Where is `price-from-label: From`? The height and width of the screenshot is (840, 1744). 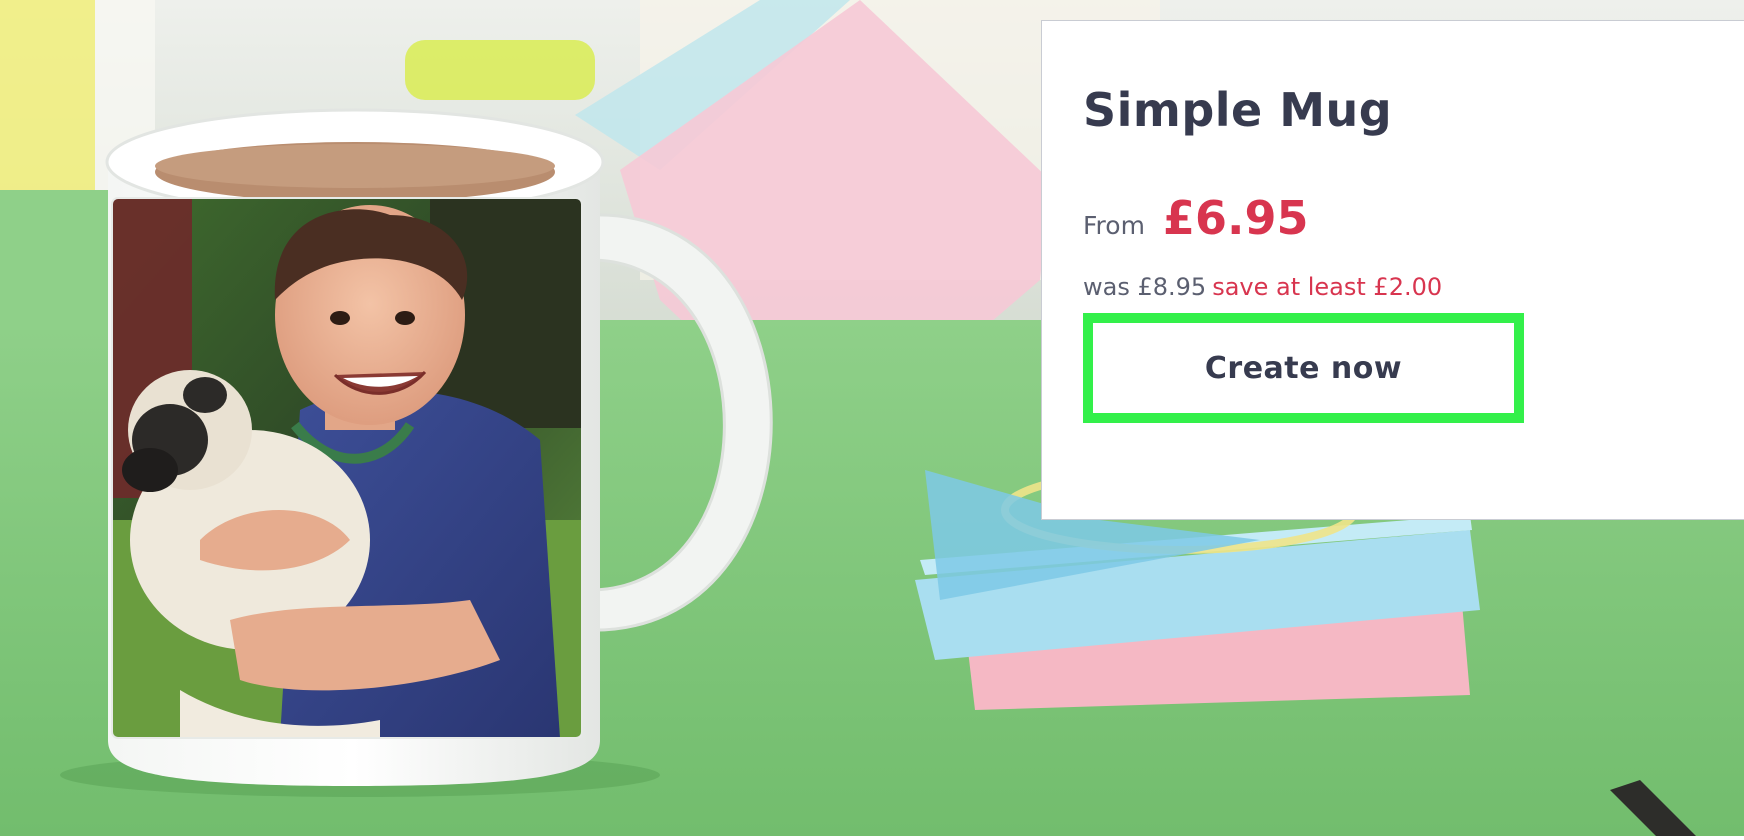 price-from-label: From is located at coordinates (1114, 225).